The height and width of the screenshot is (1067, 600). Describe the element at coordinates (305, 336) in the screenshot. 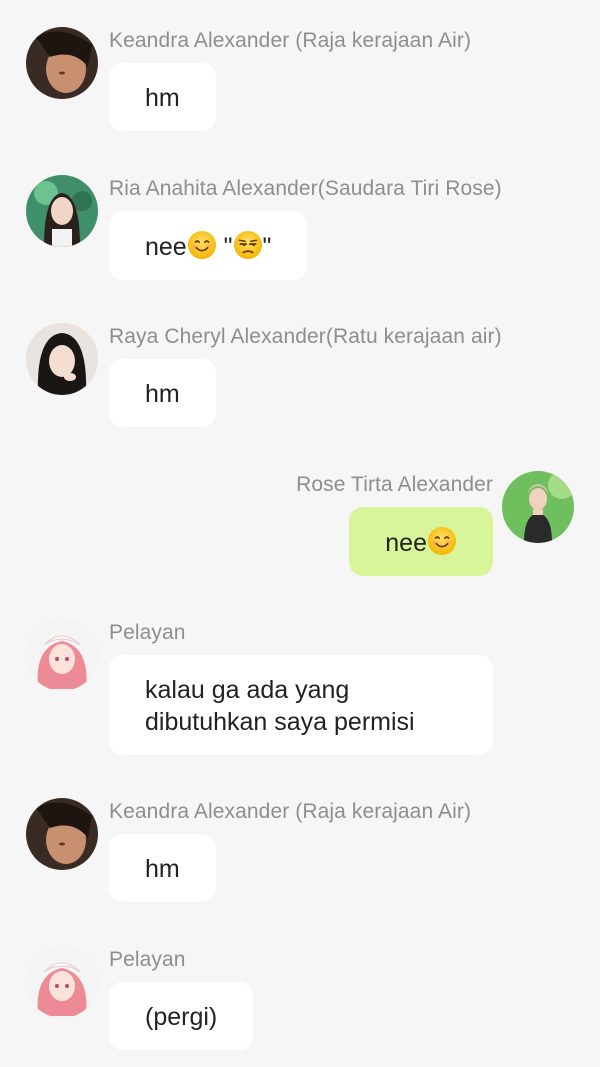

I see `sender-name: Raya Cheryl Alexander(Ratu kerajaan air)` at that location.